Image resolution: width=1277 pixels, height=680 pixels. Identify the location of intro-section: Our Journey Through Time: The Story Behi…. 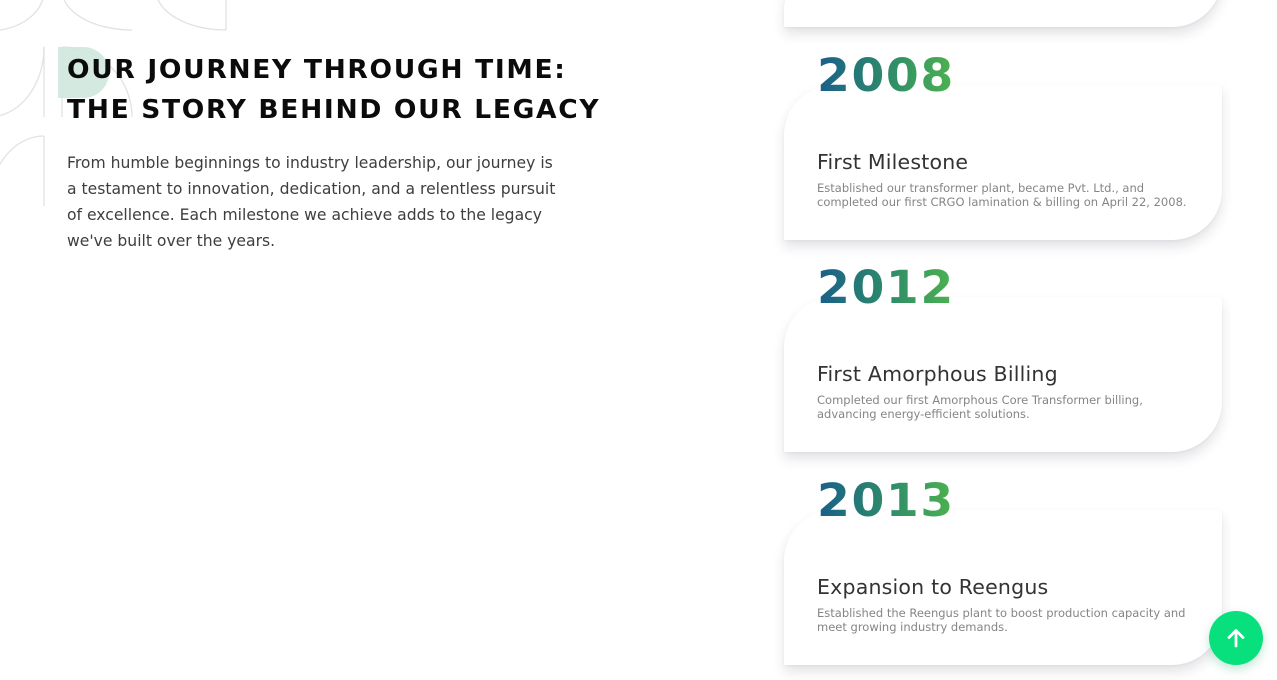
(333, 152).